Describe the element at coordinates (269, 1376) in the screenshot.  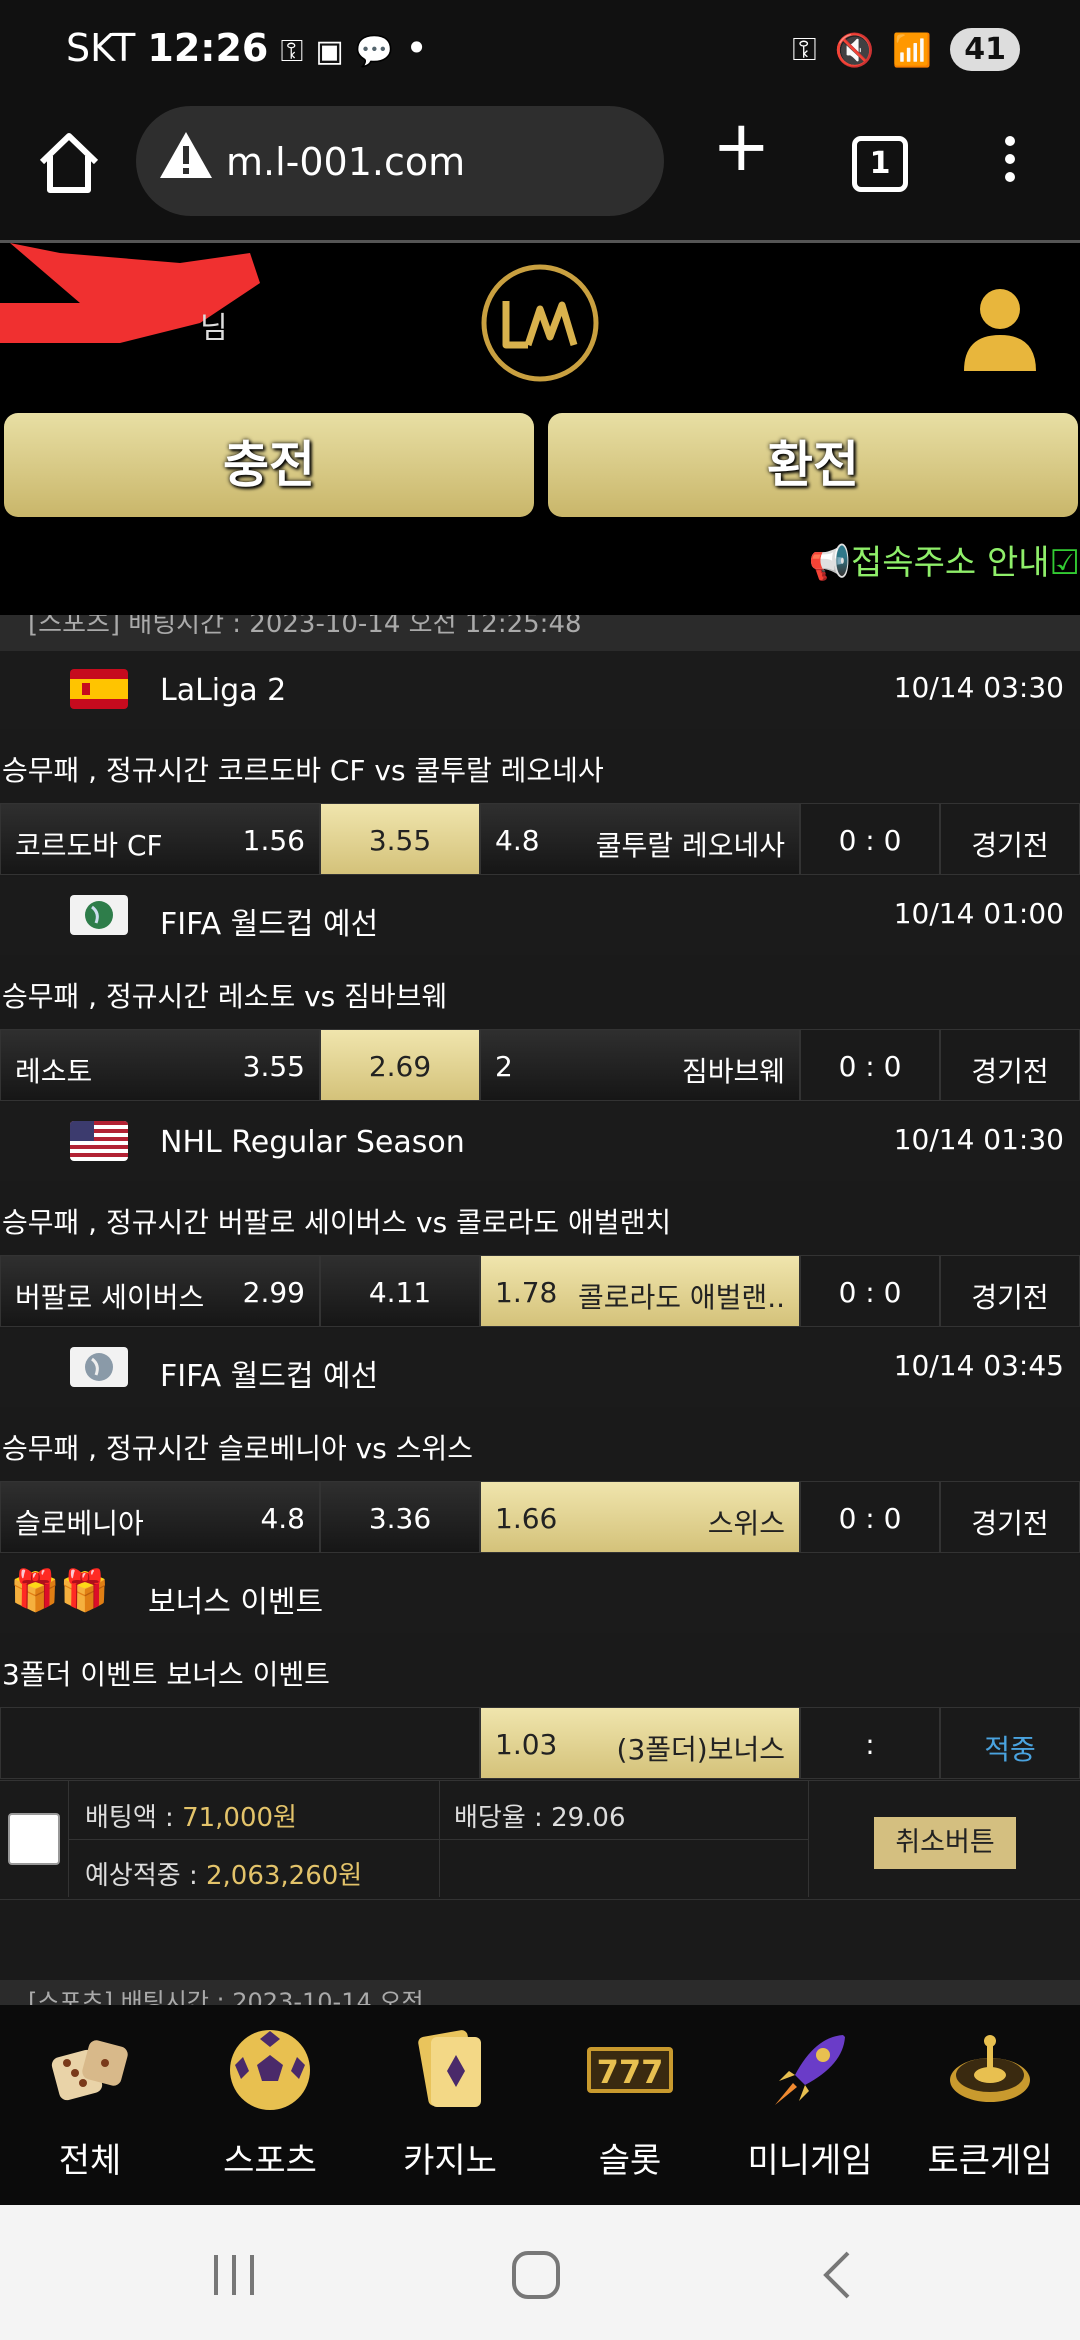
I see `league-name: FIFA 월드컵 예선` at that location.